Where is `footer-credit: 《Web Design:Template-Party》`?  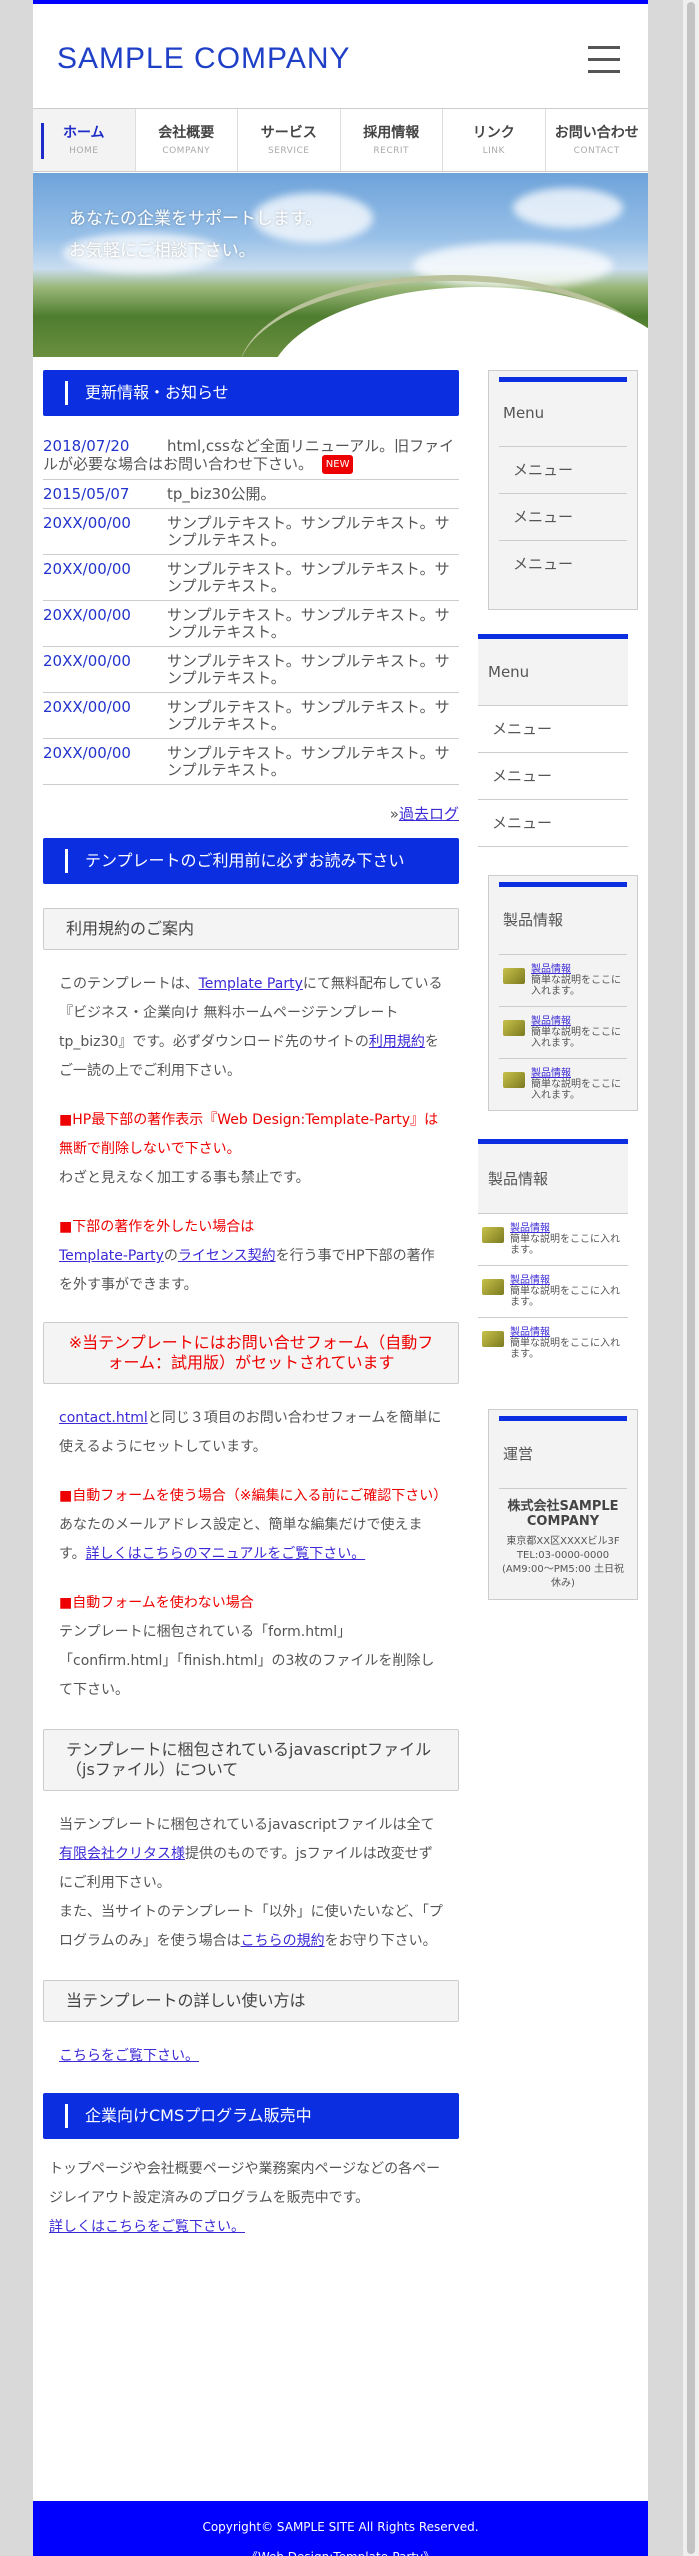 footer-credit: 《Web Design:Template-Party》 is located at coordinates (340, 2552).